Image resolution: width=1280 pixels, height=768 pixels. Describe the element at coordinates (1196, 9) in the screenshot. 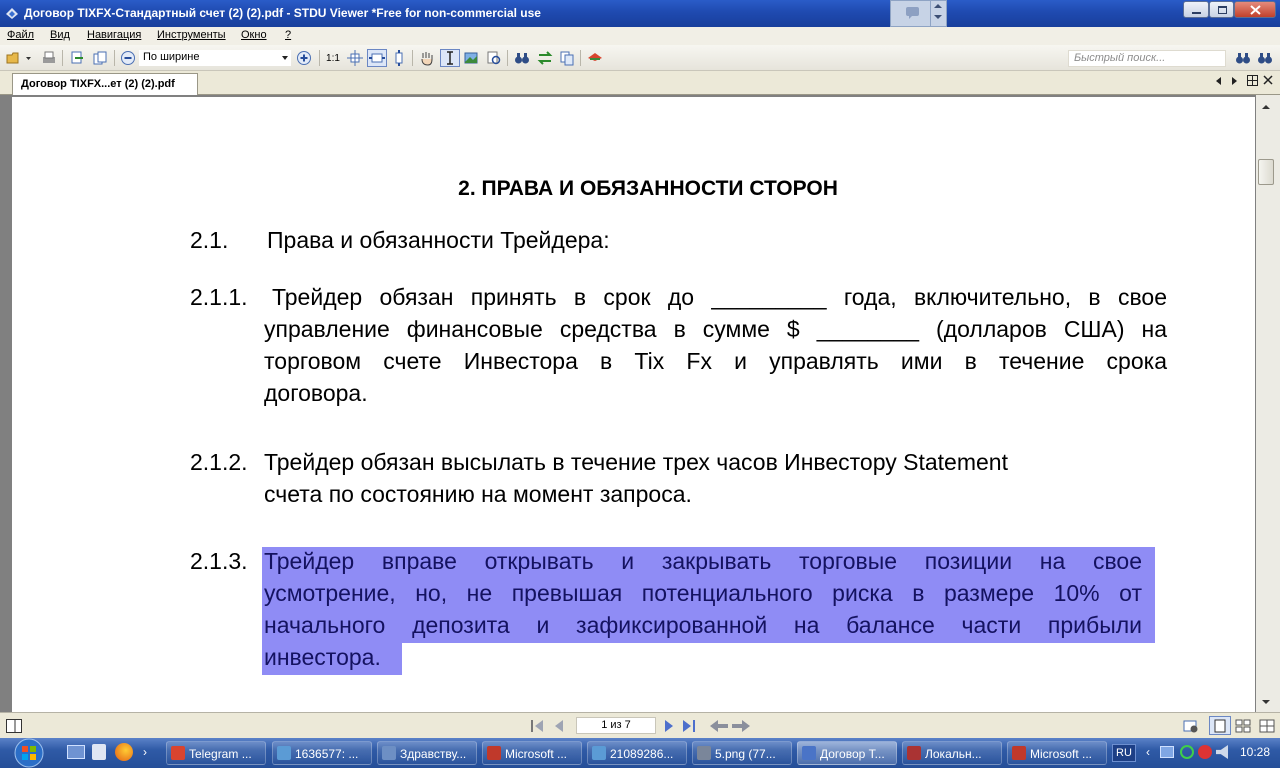

I see `minimize-button` at that location.